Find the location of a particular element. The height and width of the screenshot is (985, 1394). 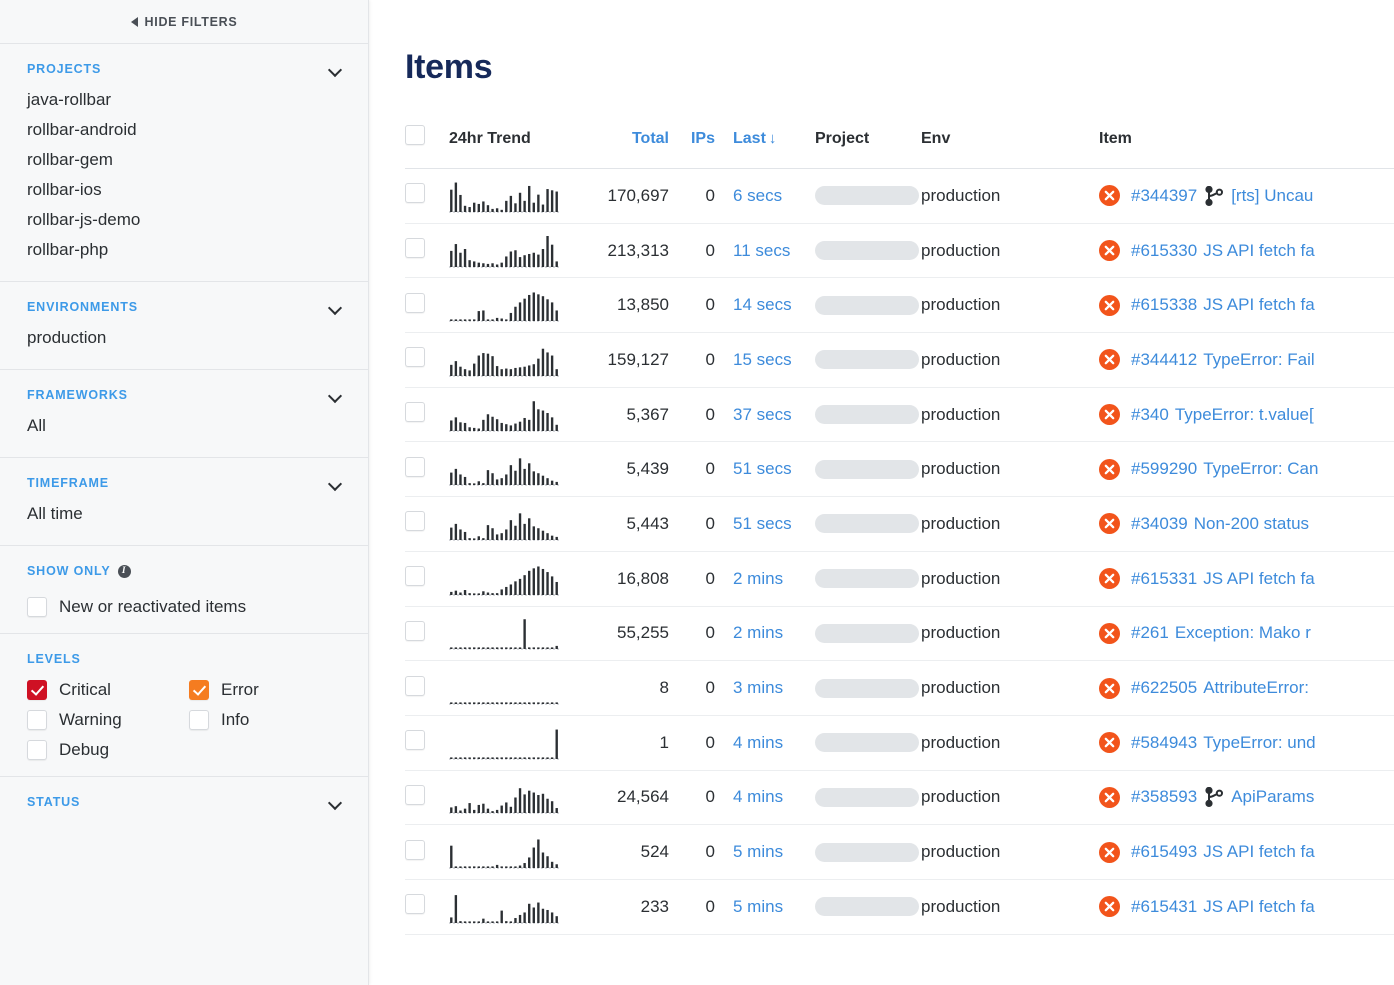

hide-filters-button: HIDE FILTERS is located at coordinates (184, 22).